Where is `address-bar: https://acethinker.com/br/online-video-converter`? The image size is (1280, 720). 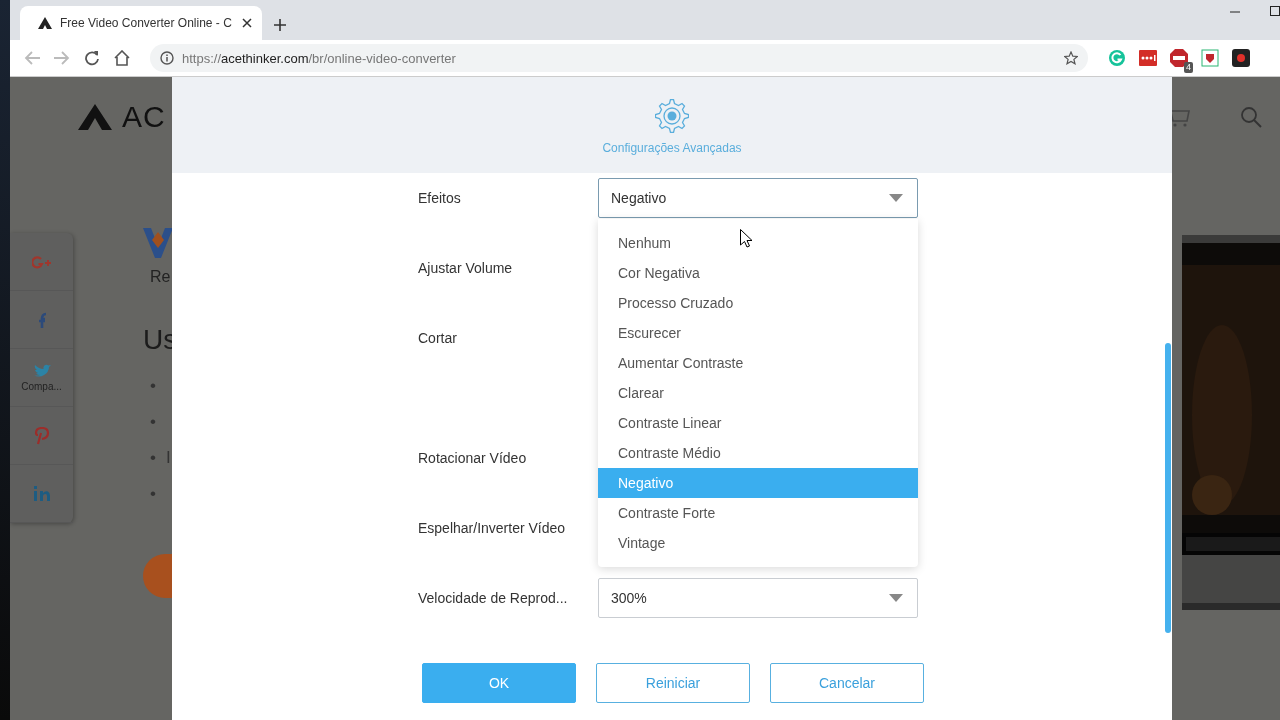 address-bar: https://acethinker.com/br/online-video-converter is located at coordinates (619, 58).